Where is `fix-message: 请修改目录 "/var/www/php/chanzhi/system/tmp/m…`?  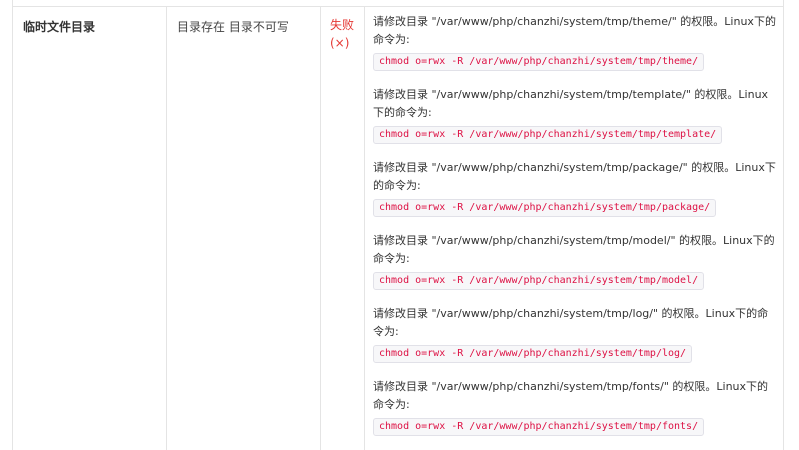
fix-message: 请修改目录 "/var/www/php/chanzhi/system/tmp/m… is located at coordinates (574, 249).